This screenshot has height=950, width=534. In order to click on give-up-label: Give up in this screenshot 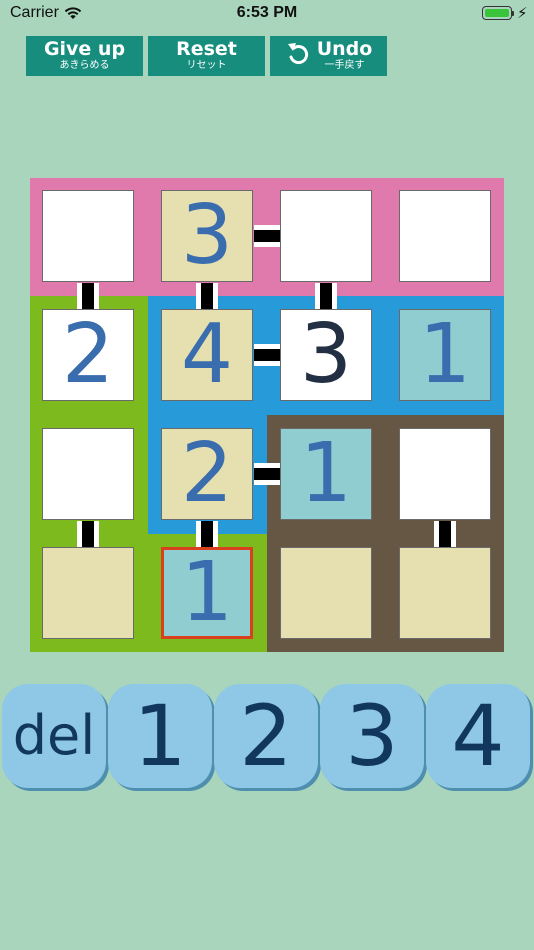, I will do `click(84, 49)`.